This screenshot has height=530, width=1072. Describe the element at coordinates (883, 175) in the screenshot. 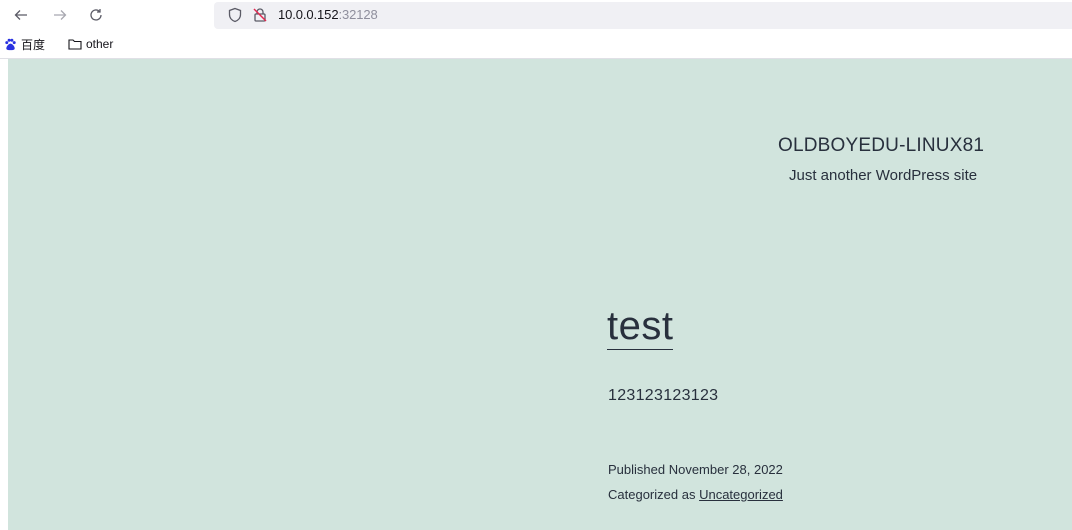

I see `site-description: Just another WordPress site` at that location.